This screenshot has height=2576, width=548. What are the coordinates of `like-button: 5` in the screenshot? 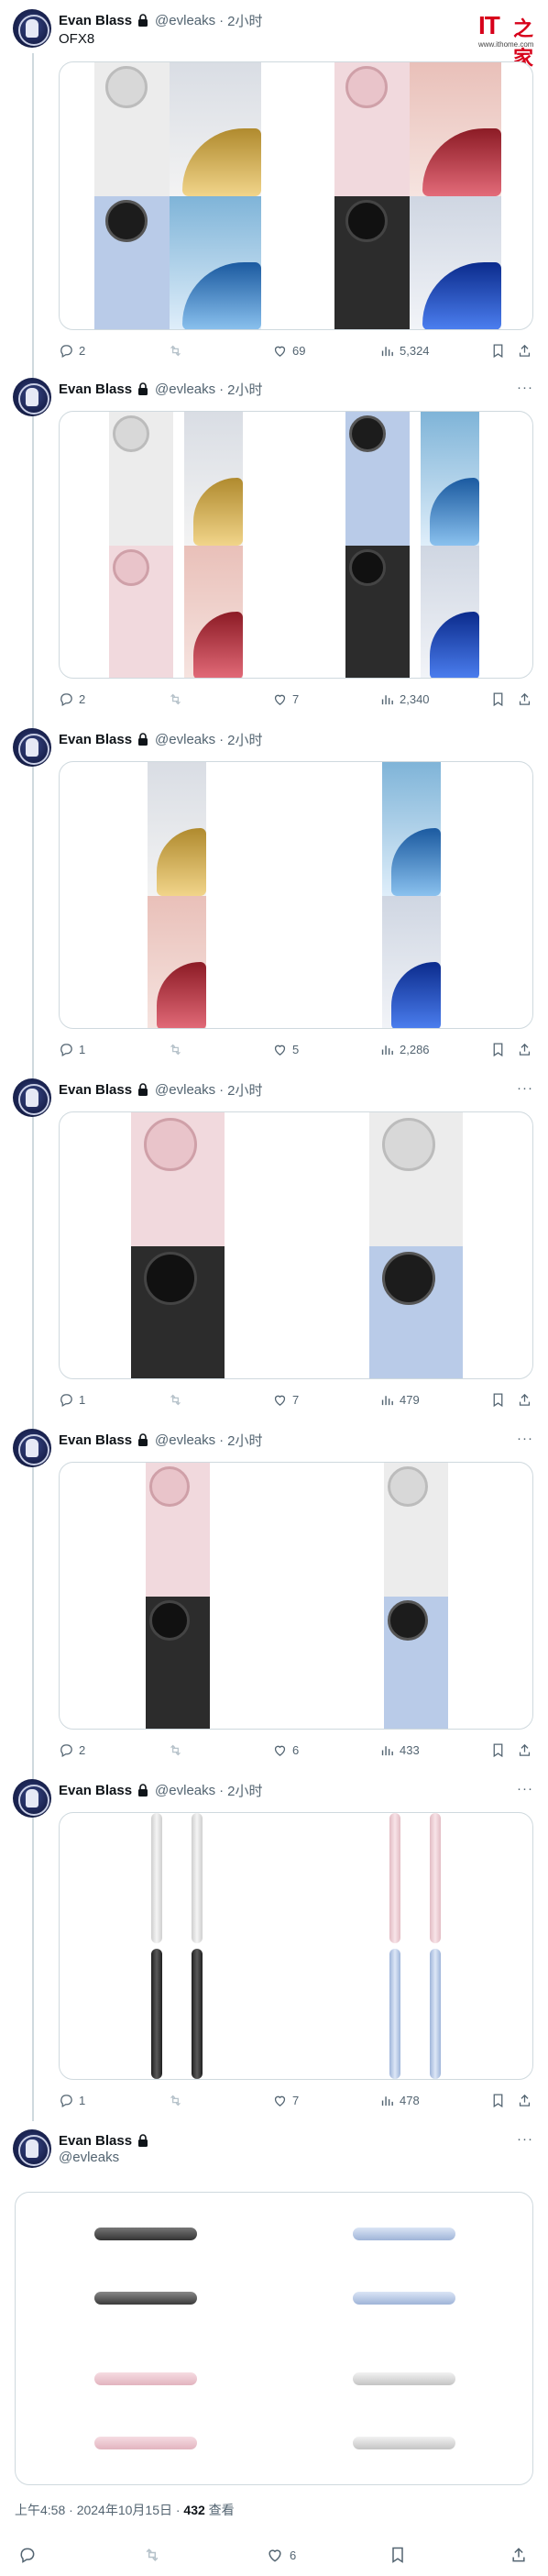 It's located at (285, 1049).